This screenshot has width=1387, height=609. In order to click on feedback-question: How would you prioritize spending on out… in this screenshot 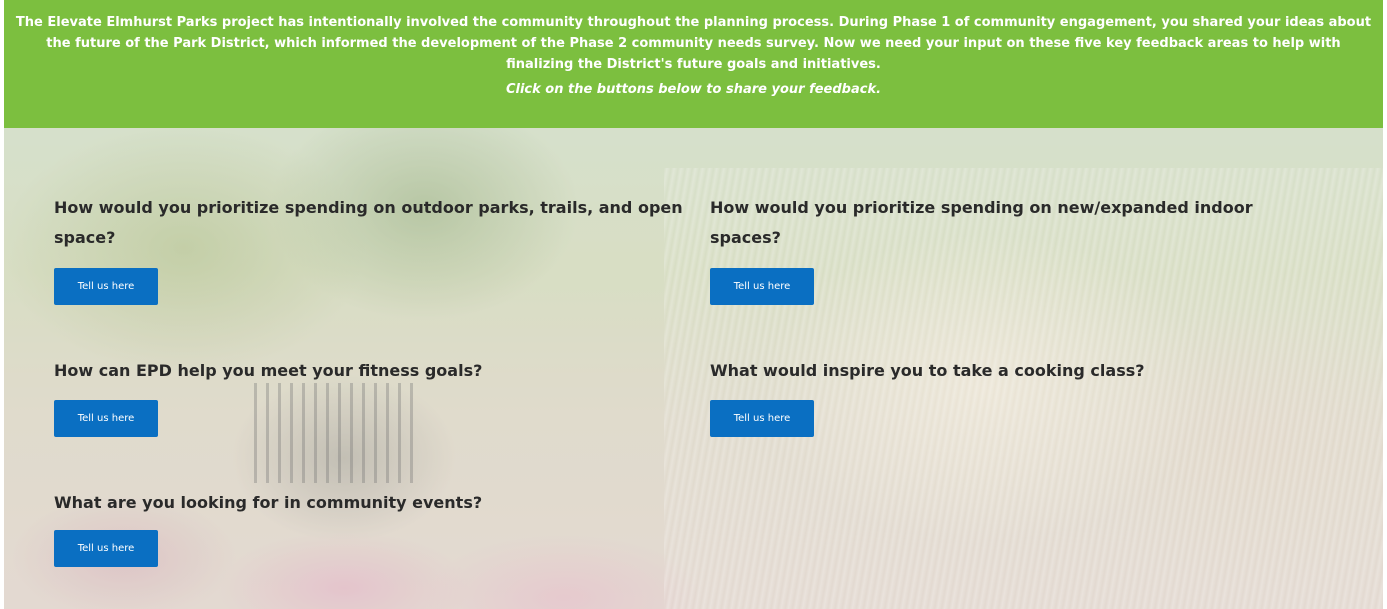, I will do `click(368, 222)`.